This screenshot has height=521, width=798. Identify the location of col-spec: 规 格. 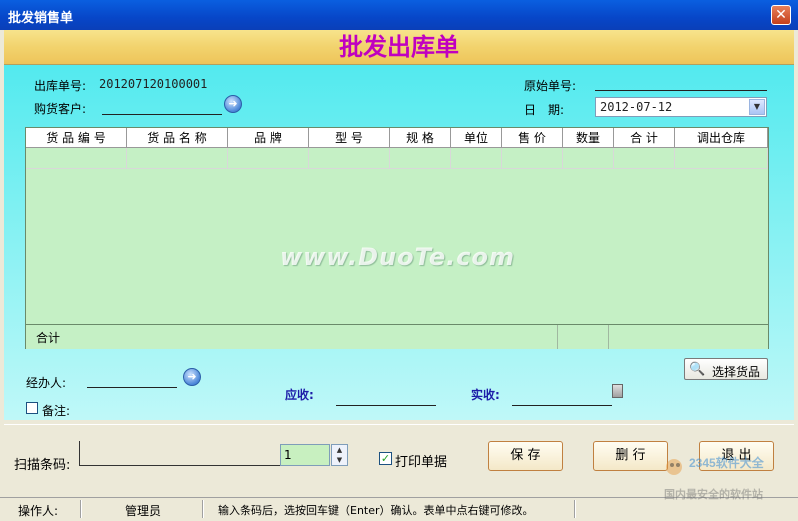
(420, 138).